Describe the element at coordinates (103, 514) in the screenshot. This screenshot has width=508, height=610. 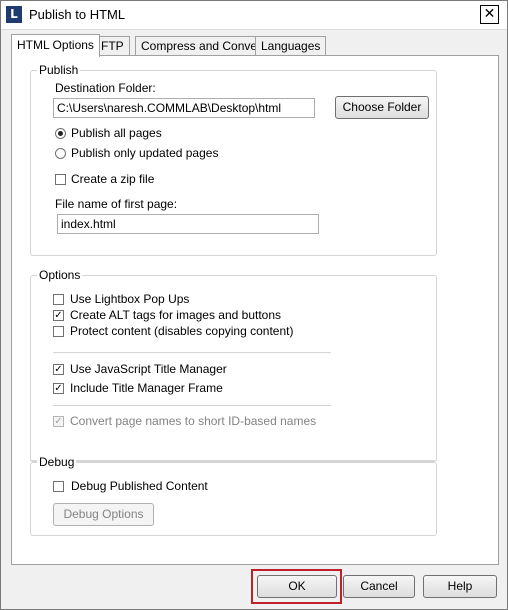
I see `debug-options-button: Debug Options` at that location.